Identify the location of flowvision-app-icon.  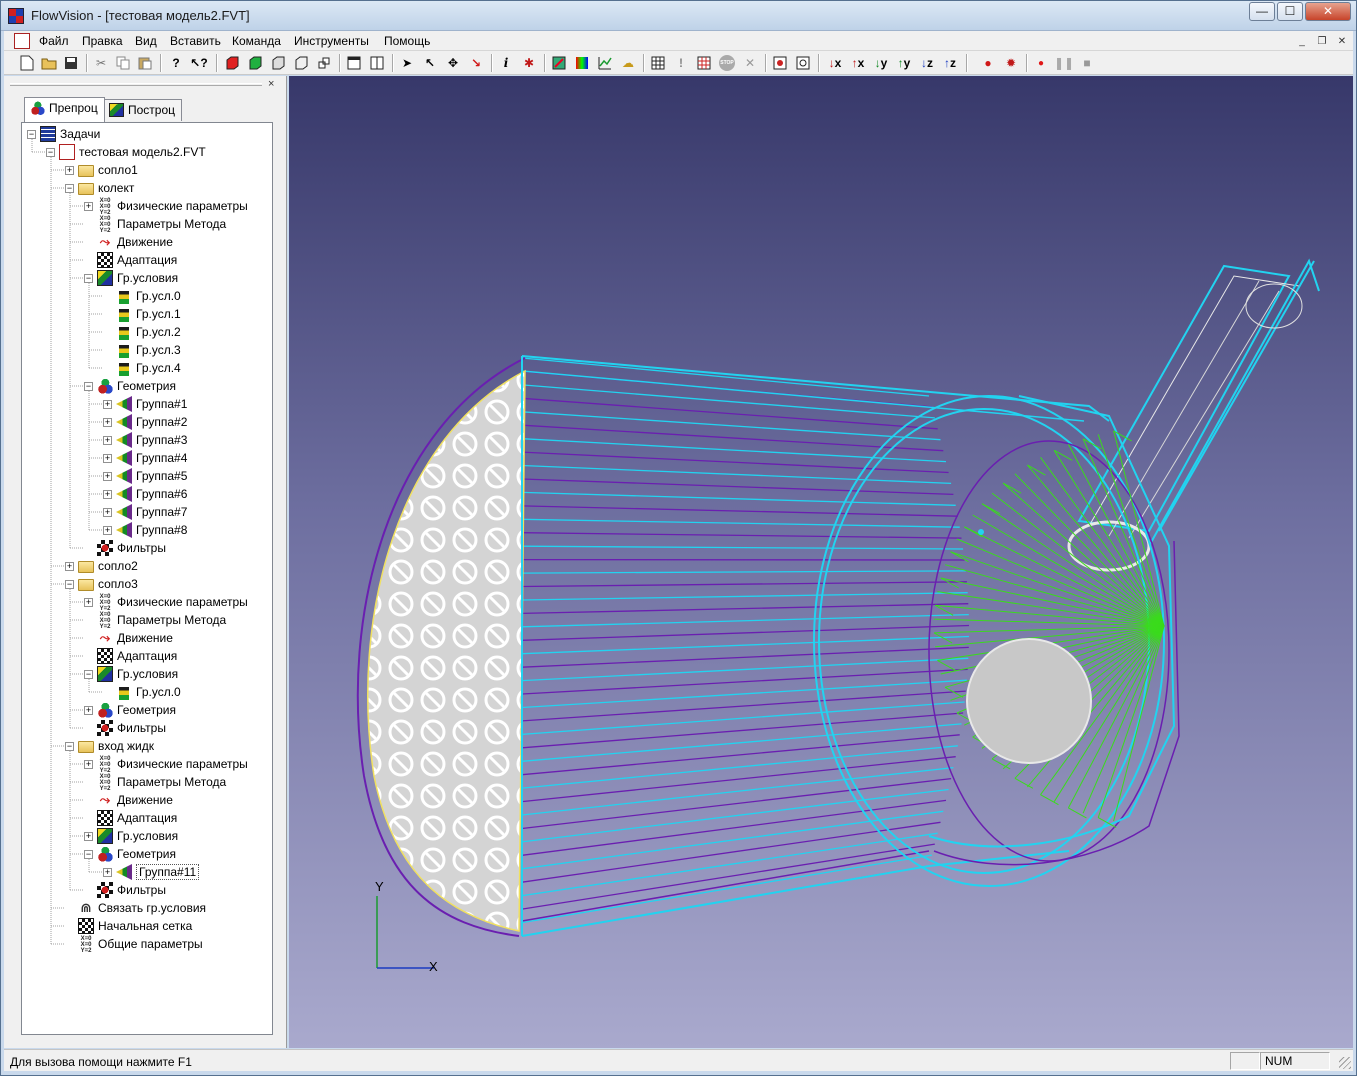
(16, 16).